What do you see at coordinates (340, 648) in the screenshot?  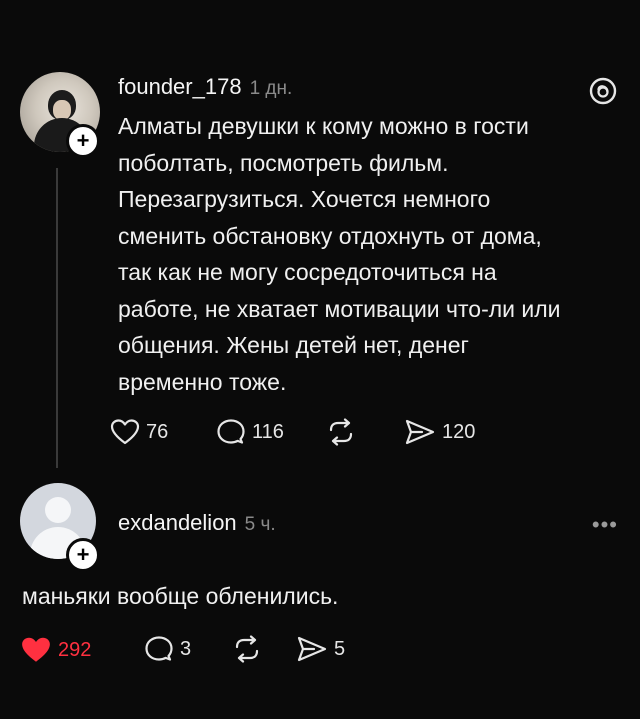 I see `reply-share-count: 5` at bounding box center [340, 648].